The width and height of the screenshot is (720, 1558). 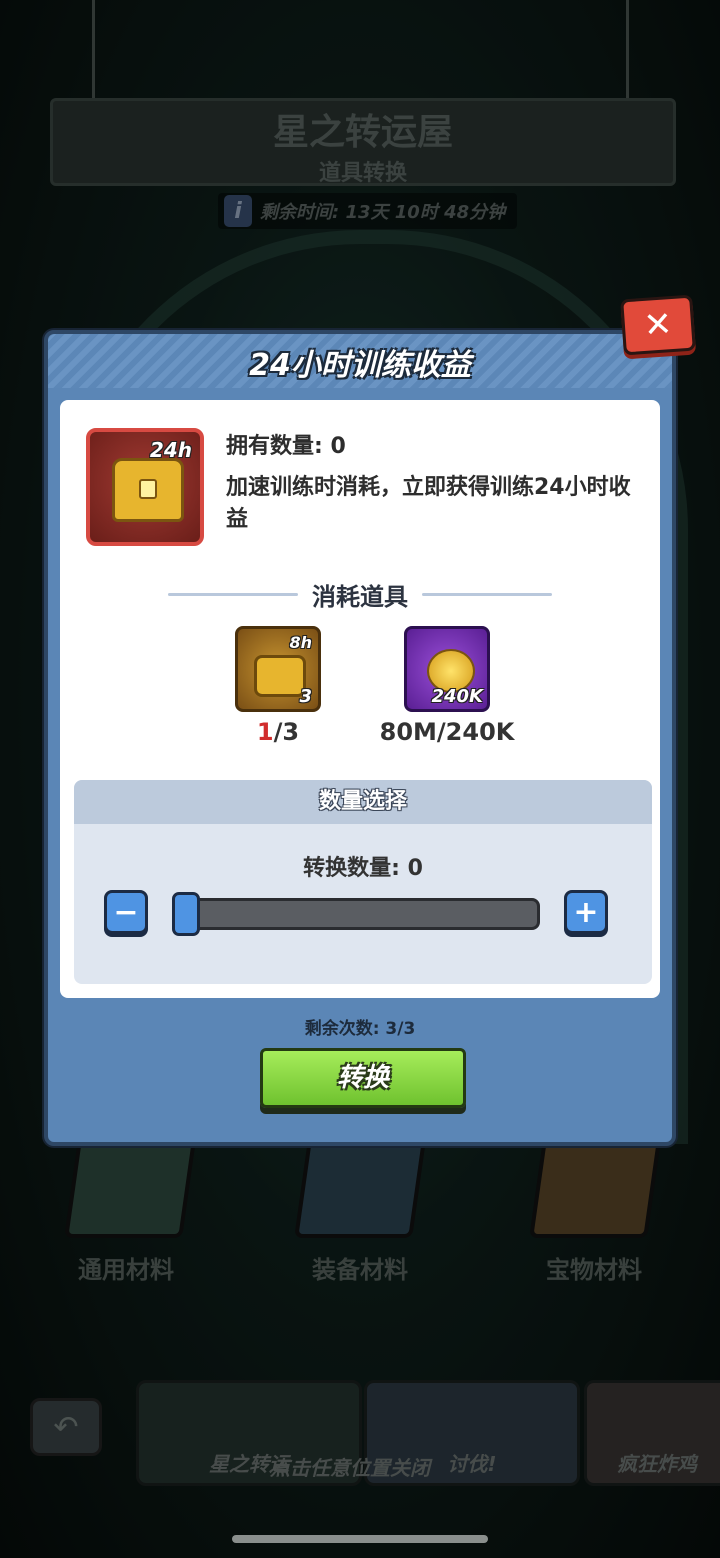 I want to click on plus-icon: +, so click(x=586, y=912).